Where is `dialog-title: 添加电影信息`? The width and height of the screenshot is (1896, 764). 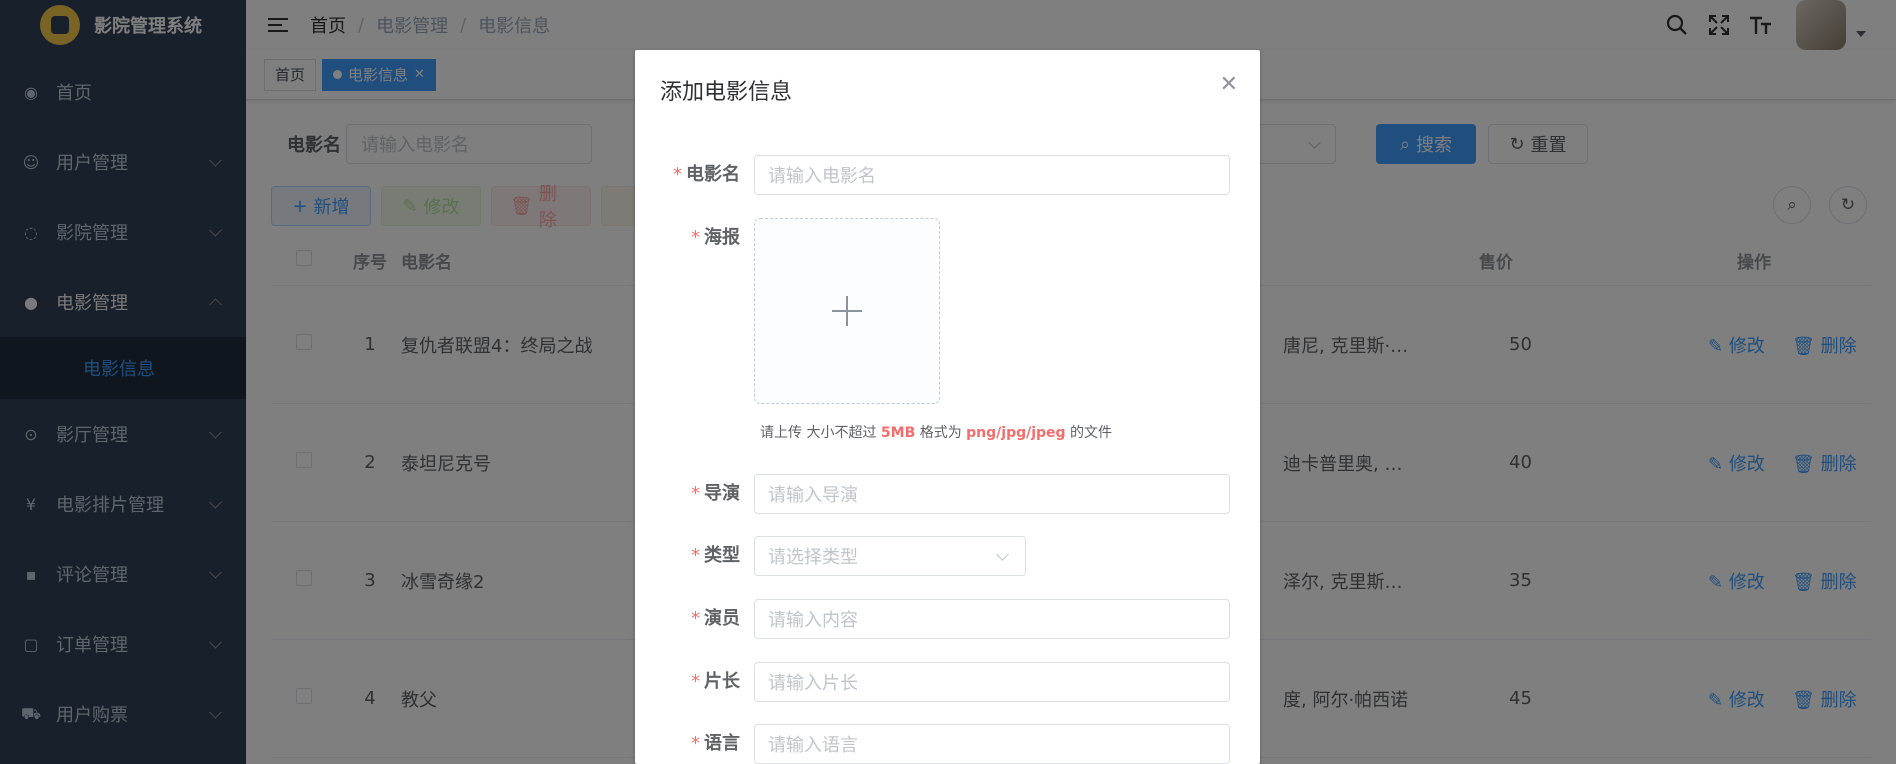
dialog-title: 添加电影信息 is located at coordinates (726, 92).